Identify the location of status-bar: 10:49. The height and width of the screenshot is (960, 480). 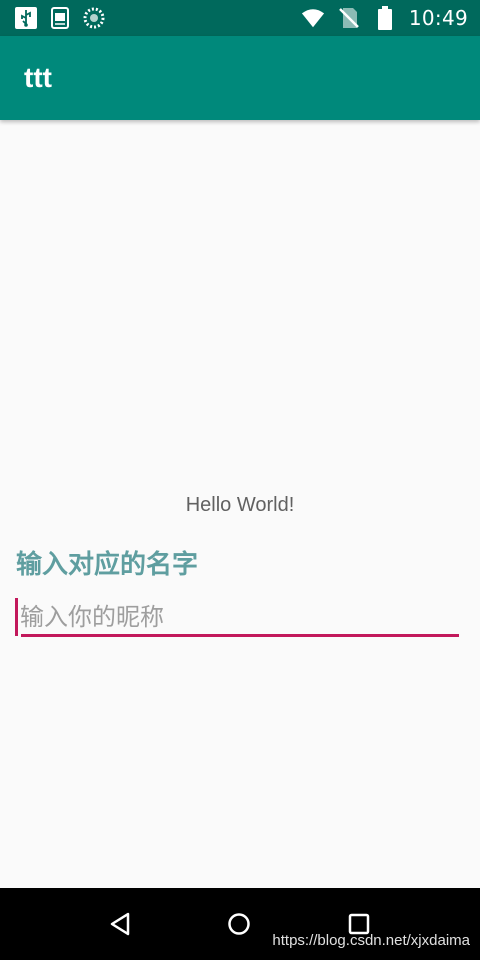
(240, 18).